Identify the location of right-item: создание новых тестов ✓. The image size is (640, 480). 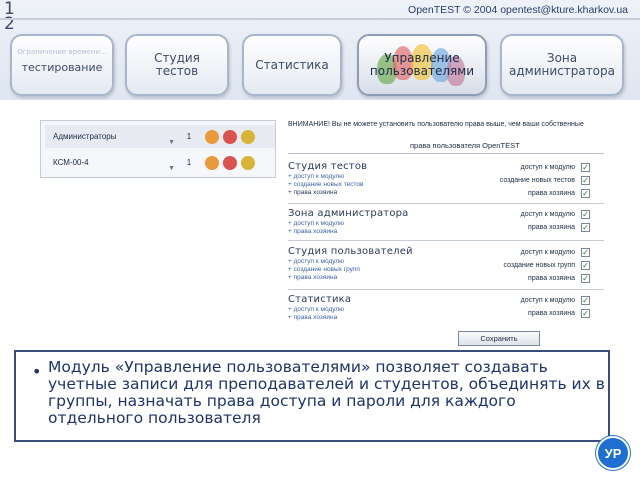
(530, 180).